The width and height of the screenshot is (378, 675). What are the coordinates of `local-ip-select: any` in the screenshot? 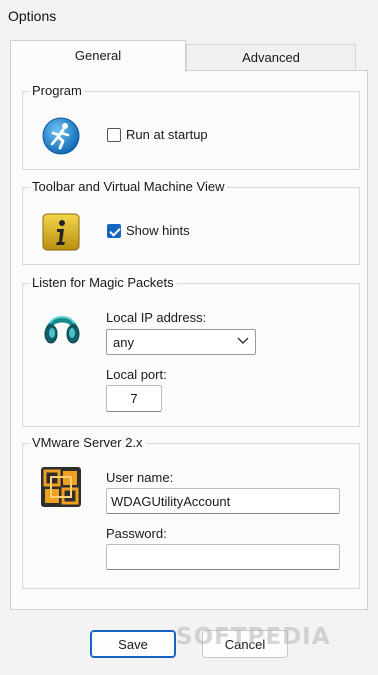 It's located at (181, 342).